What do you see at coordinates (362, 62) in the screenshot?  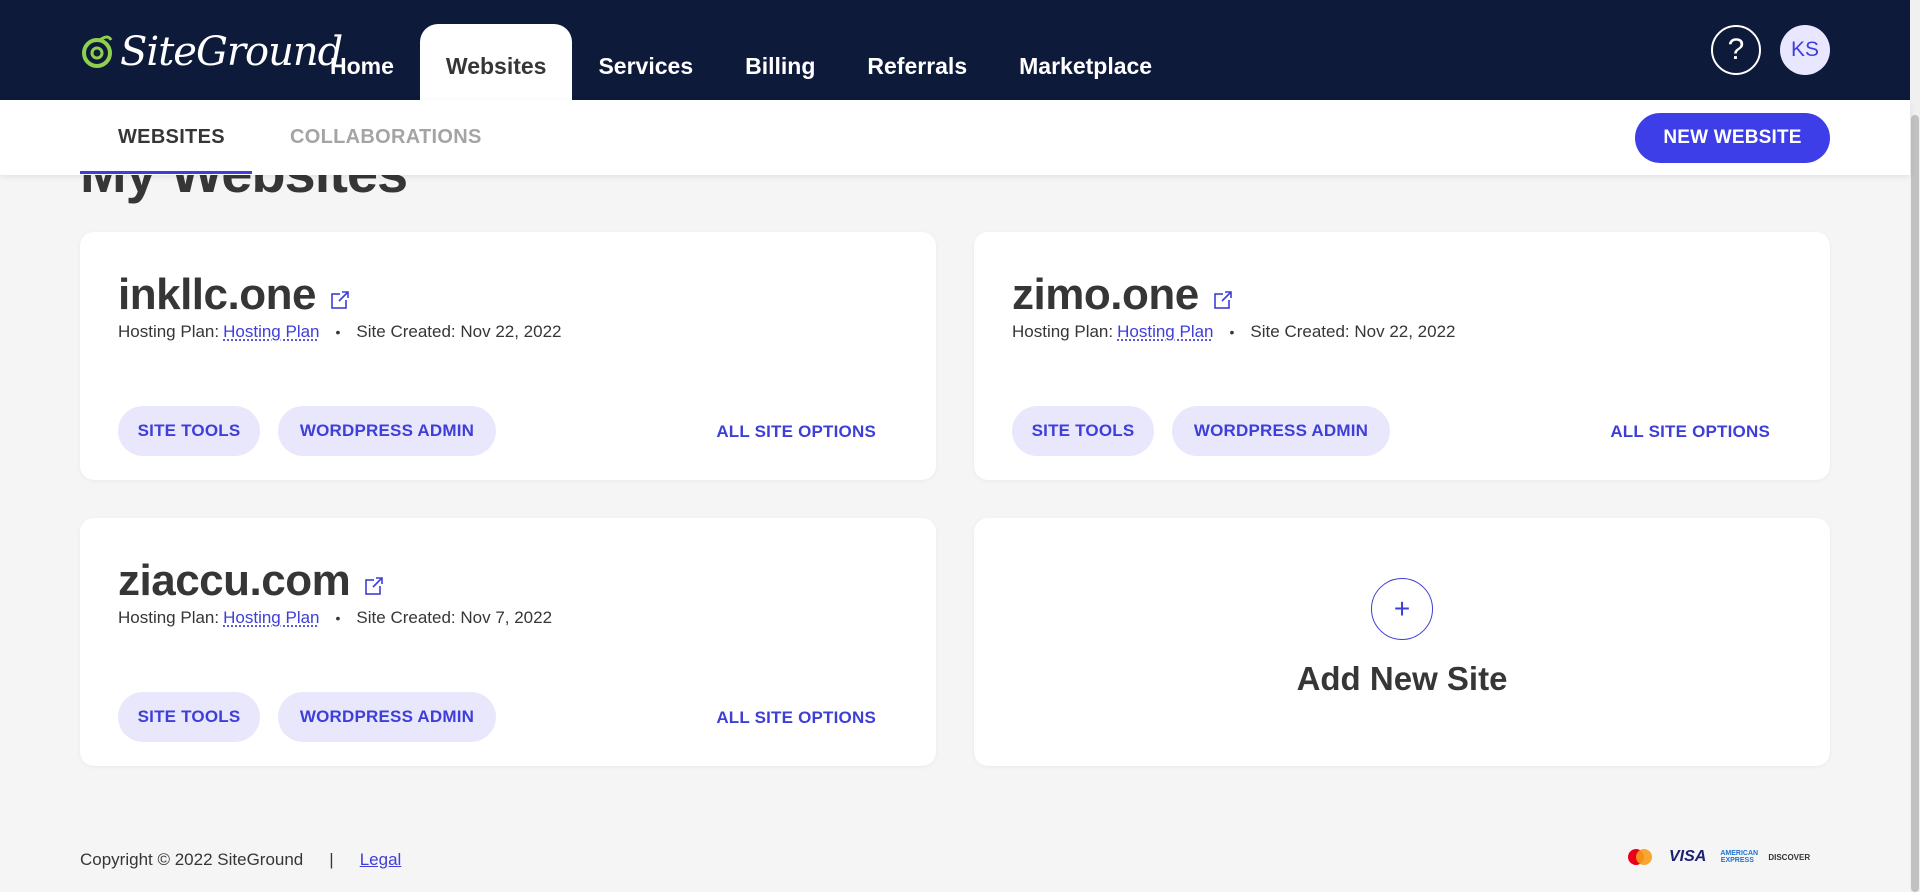 I see `tab-home: Home` at bounding box center [362, 62].